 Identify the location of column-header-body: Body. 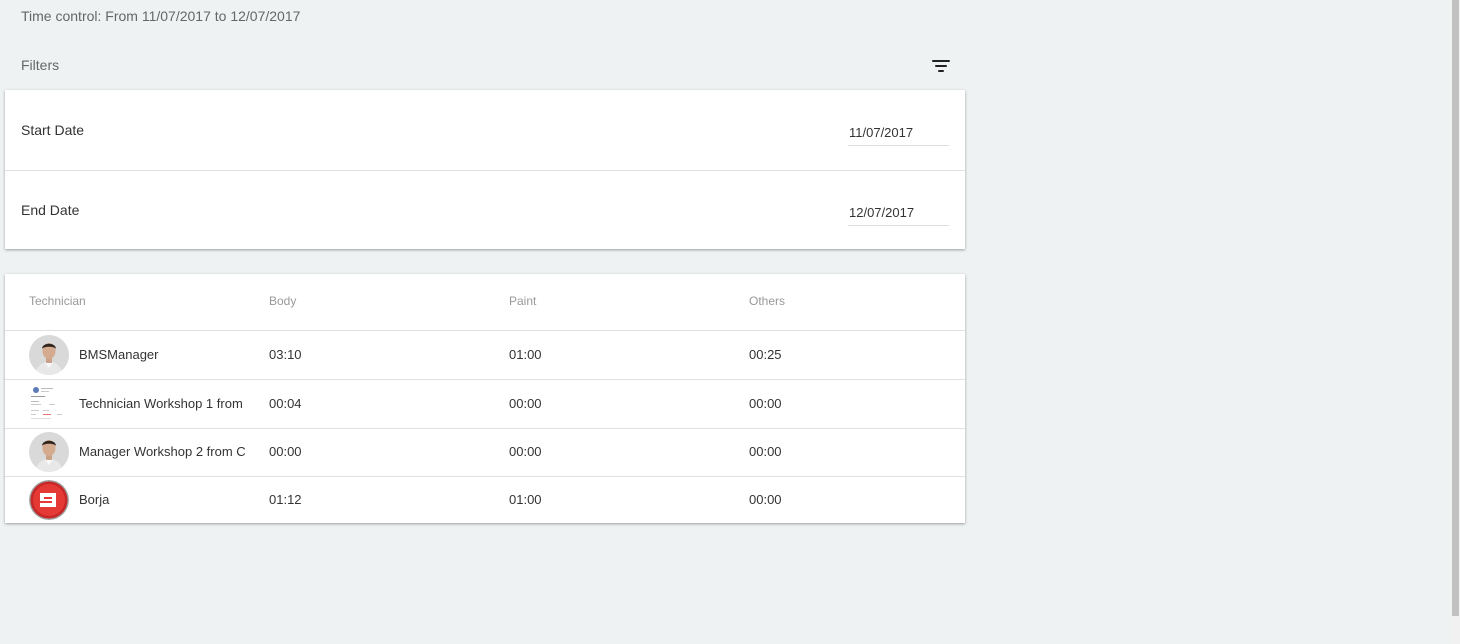
(282, 301).